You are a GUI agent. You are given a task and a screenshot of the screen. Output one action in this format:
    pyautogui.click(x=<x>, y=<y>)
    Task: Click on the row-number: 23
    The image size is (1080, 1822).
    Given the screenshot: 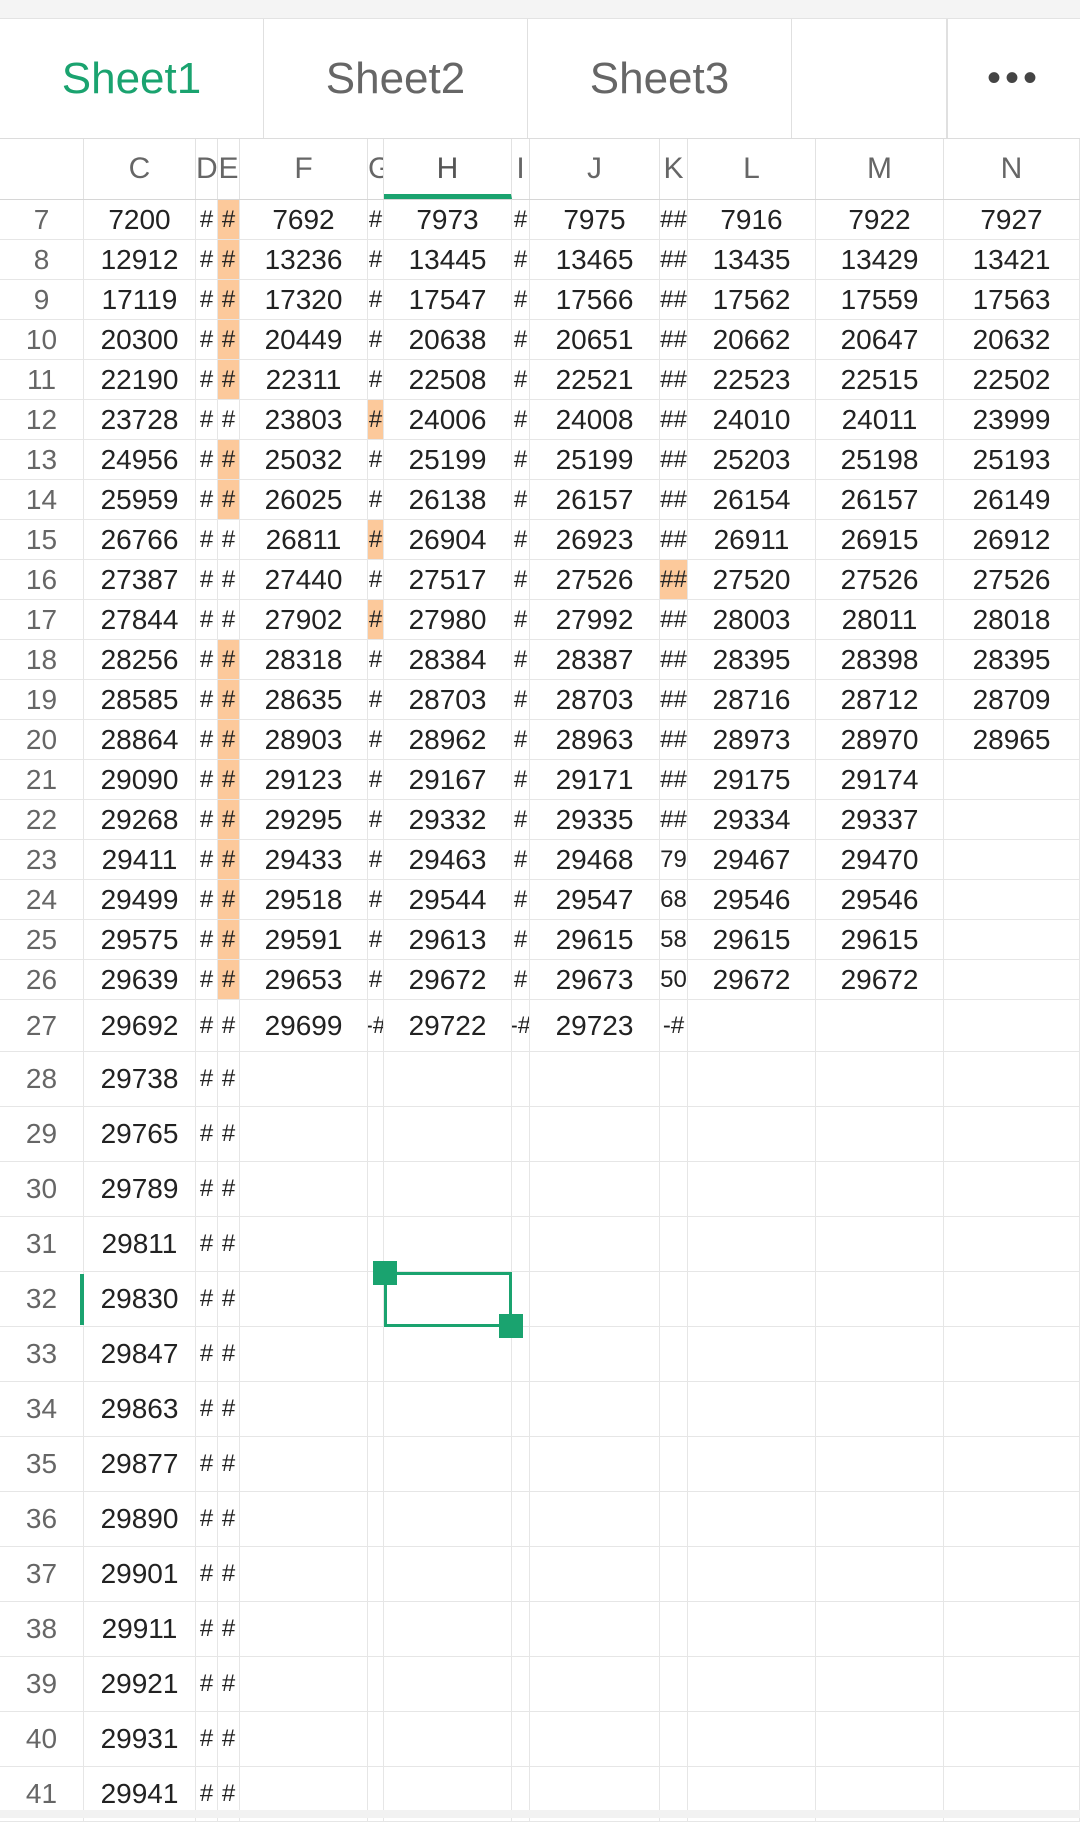 What is the action you would take?
    pyautogui.click(x=42, y=859)
    